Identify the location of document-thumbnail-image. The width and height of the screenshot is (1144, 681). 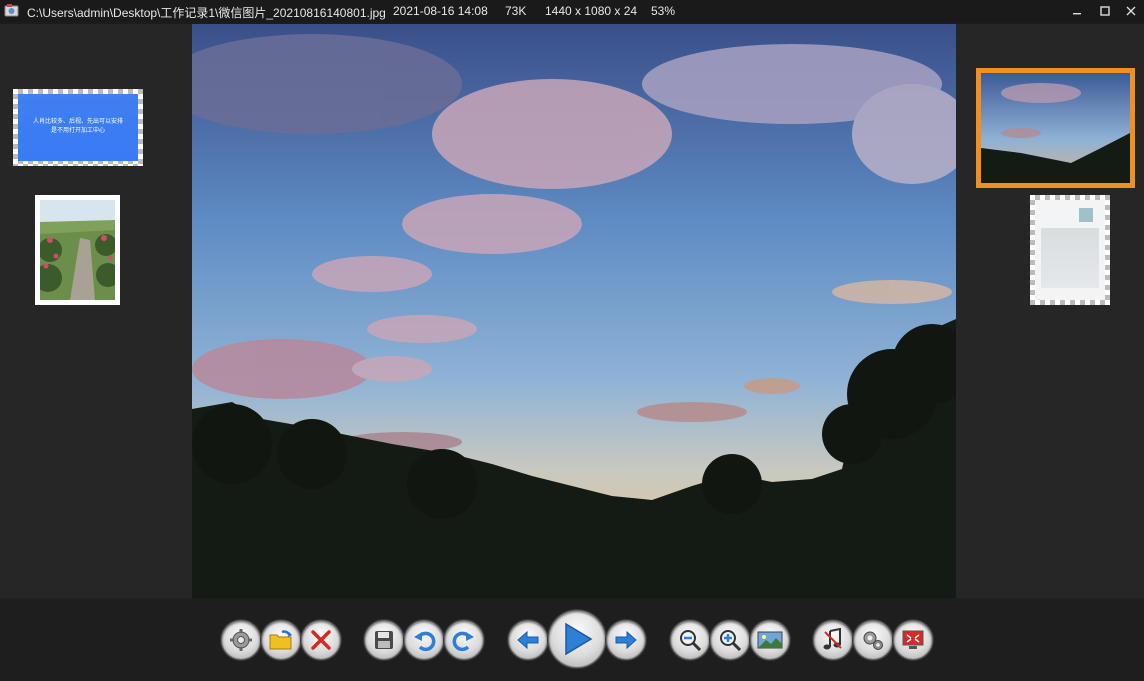
(1070, 250).